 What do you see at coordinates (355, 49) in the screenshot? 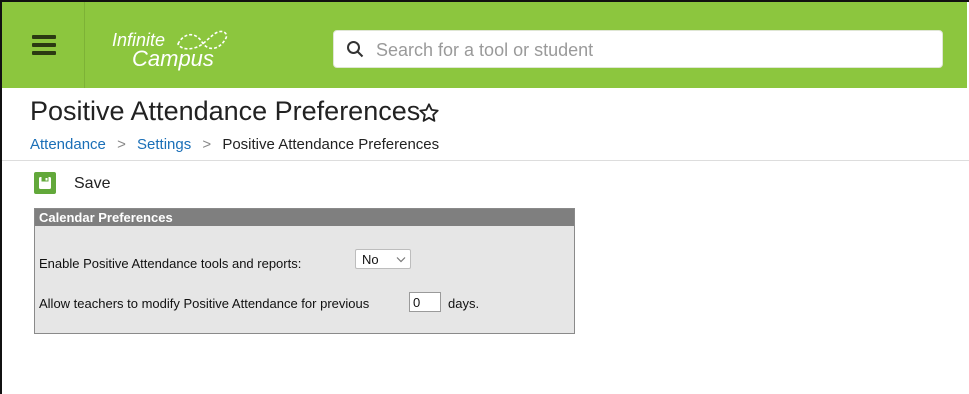
I see `search-icon` at bounding box center [355, 49].